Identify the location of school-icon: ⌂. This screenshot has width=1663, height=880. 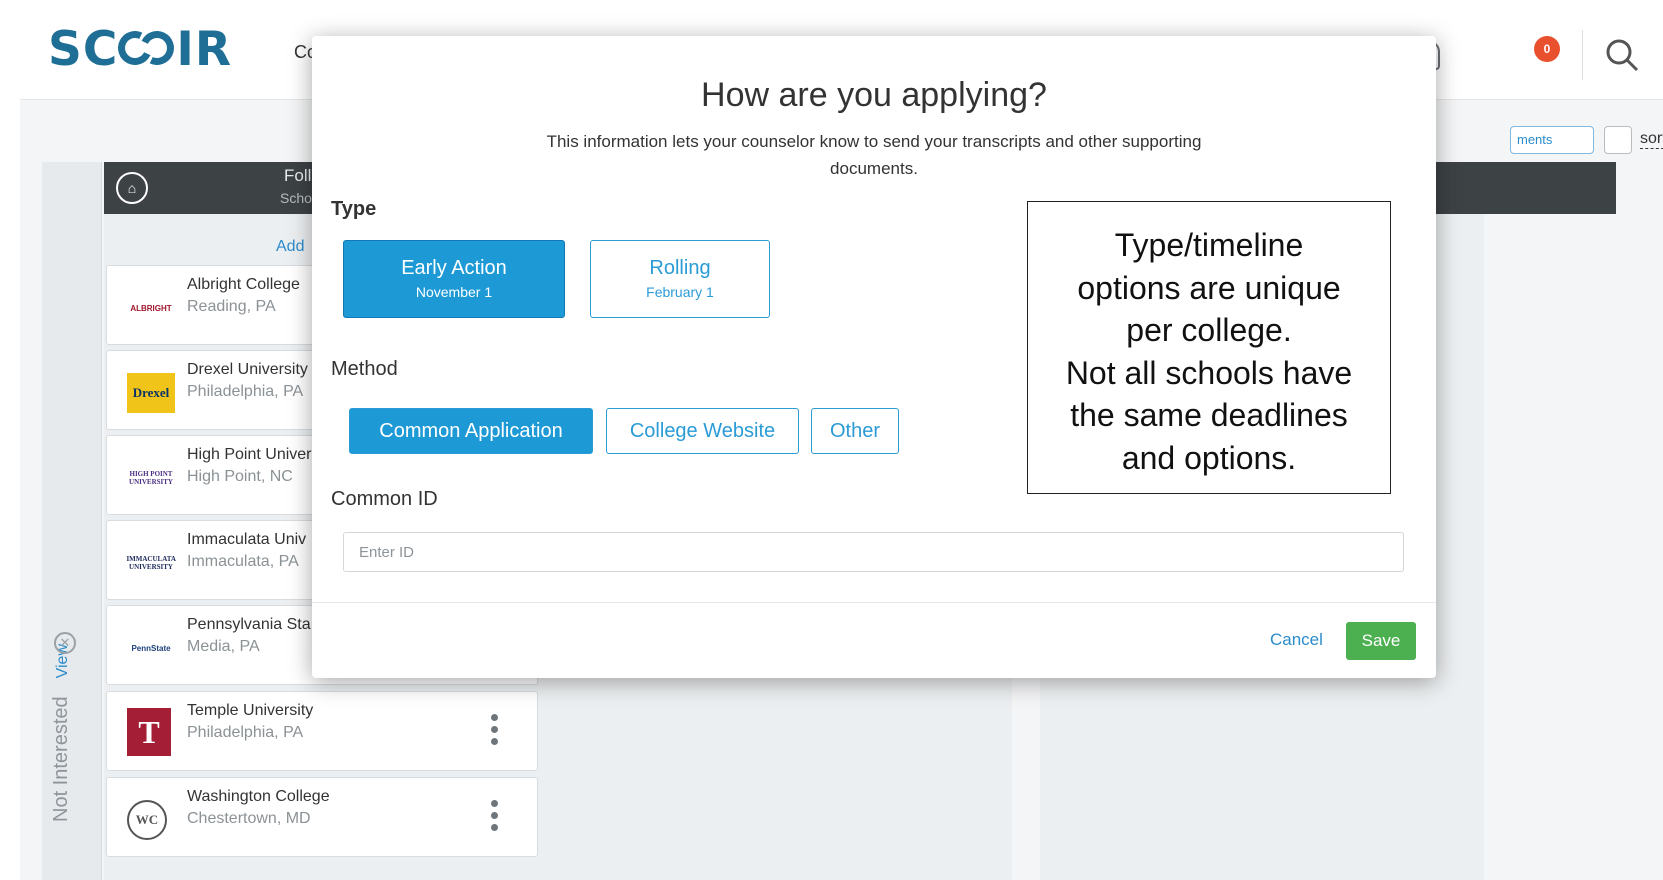
(132, 188).